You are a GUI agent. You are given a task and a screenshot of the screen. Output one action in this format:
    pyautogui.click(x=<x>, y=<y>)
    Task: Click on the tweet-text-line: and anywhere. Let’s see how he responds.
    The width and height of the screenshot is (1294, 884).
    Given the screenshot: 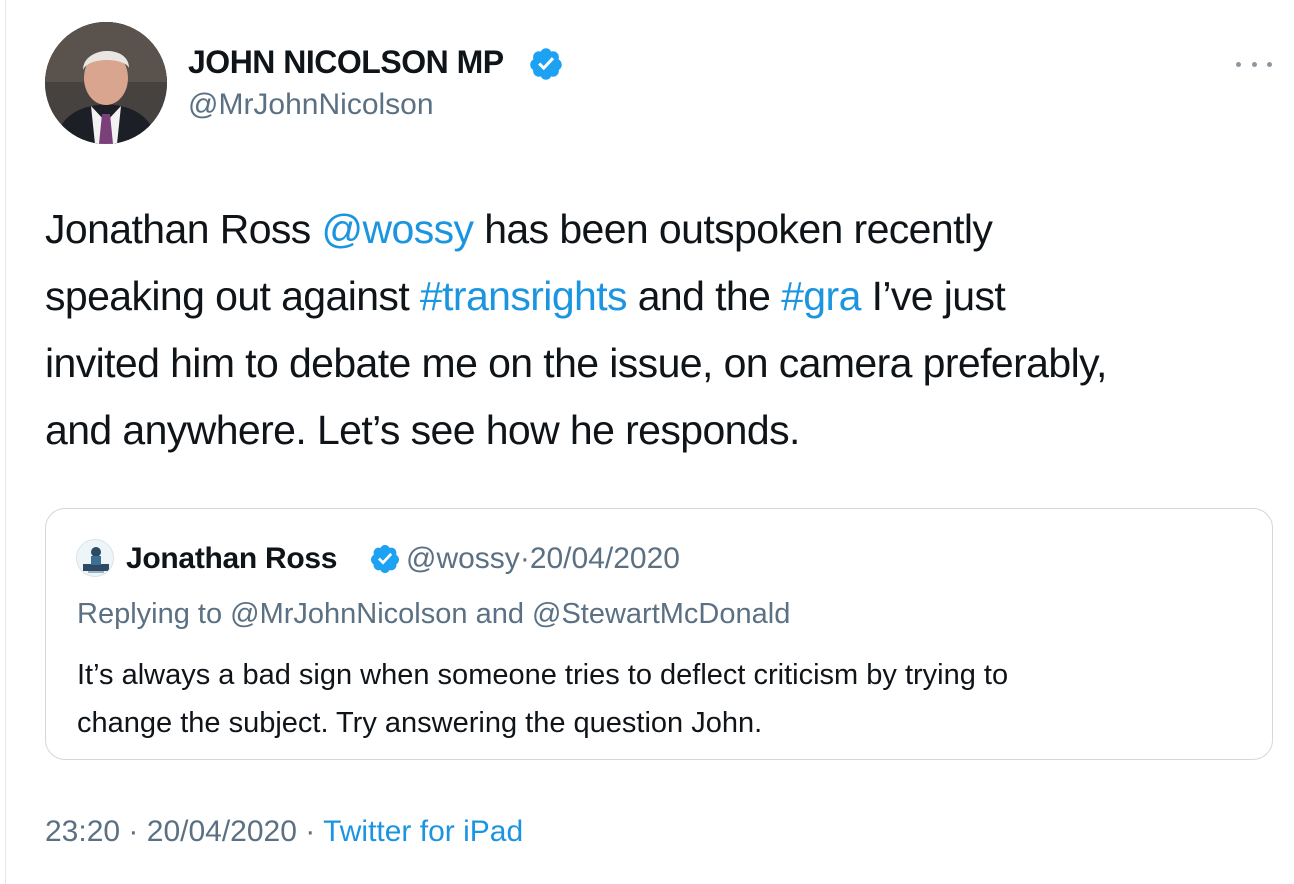 What is the action you would take?
    pyautogui.click(x=655, y=430)
    